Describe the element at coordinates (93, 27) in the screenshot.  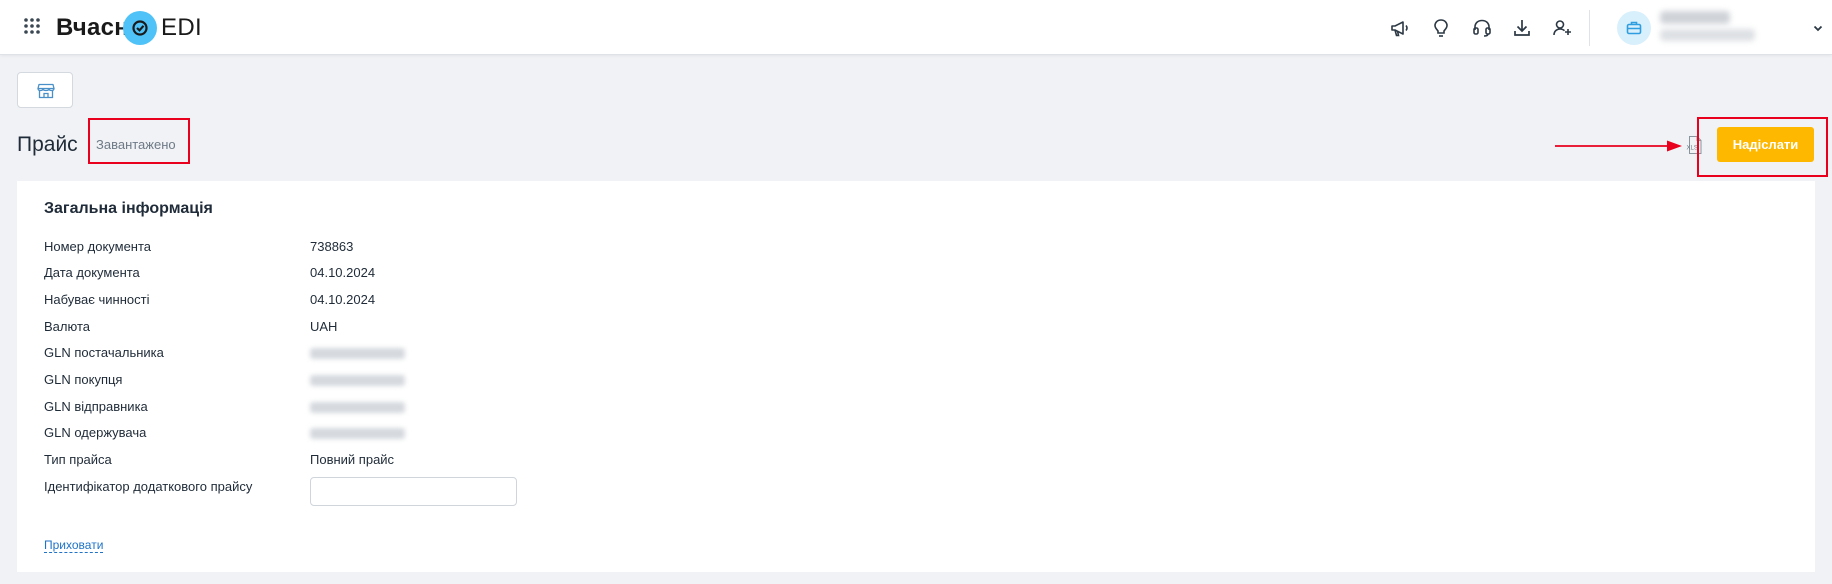
I see `logo-text-left: Вчасн` at that location.